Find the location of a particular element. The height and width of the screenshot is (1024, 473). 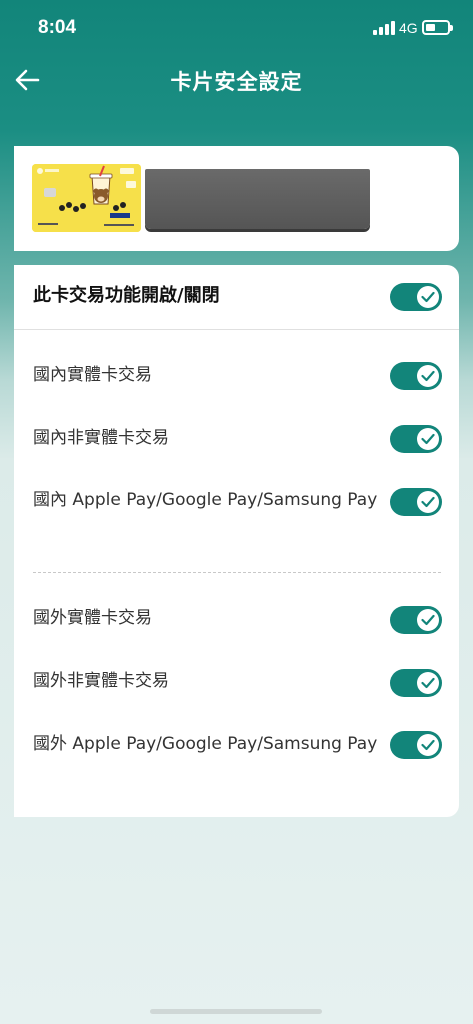

status-time: 8:04 is located at coordinates (57, 27).